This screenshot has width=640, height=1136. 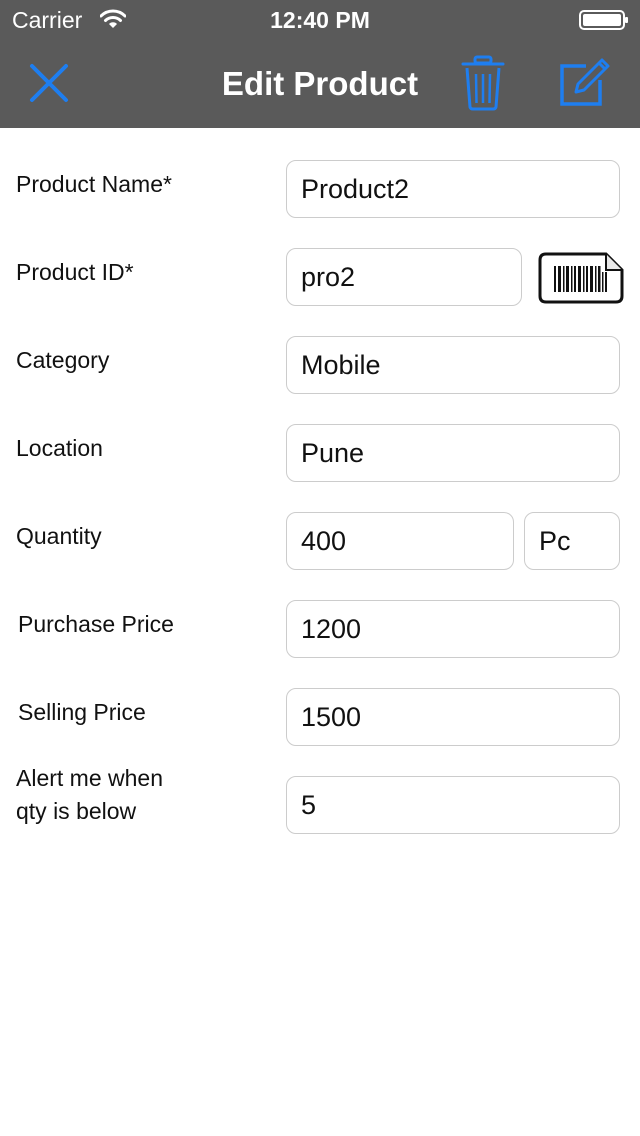 What do you see at coordinates (400, 541) in the screenshot?
I see `quantity-input: 400` at bounding box center [400, 541].